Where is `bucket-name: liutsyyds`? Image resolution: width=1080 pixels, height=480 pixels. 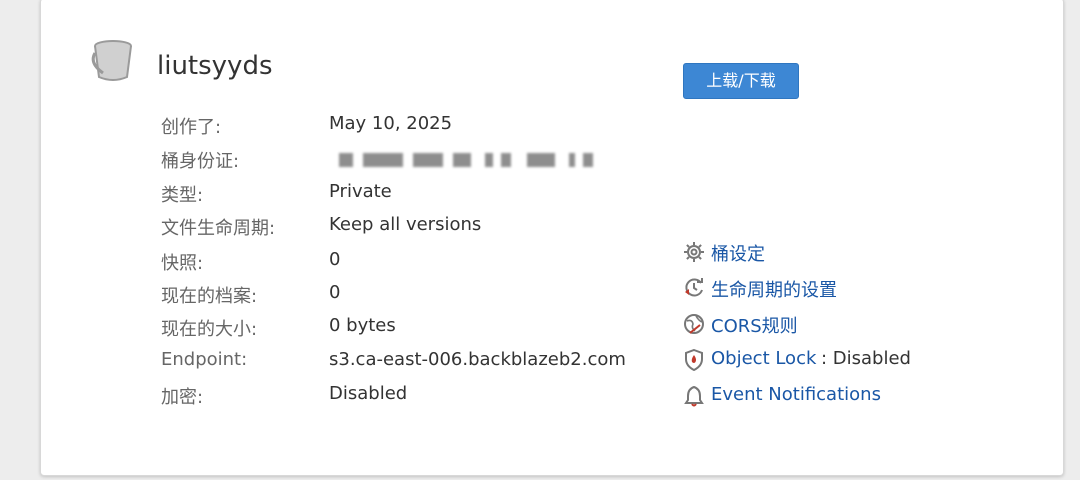 bucket-name: liutsyyds is located at coordinates (215, 66).